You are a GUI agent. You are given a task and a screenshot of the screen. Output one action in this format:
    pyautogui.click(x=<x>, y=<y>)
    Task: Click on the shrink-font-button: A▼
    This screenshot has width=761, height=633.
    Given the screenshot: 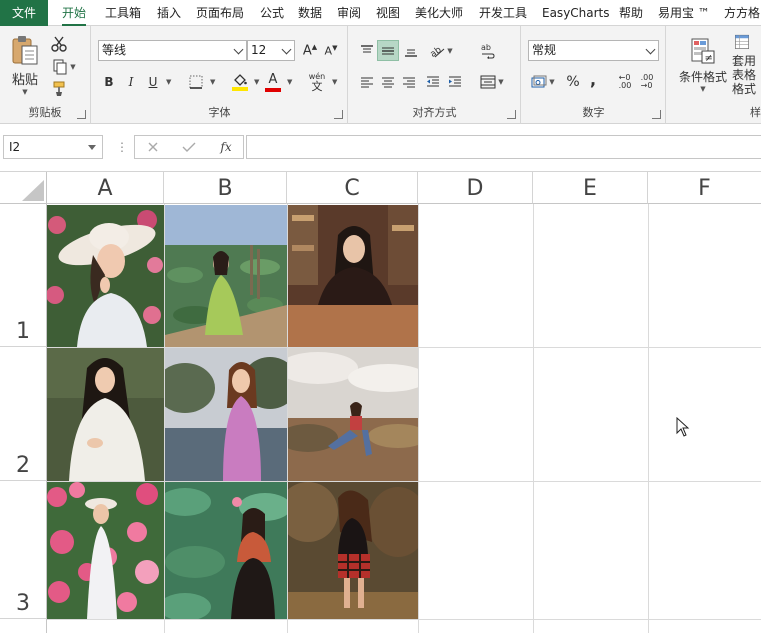 What is the action you would take?
    pyautogui.click(x=331, y=50)
    